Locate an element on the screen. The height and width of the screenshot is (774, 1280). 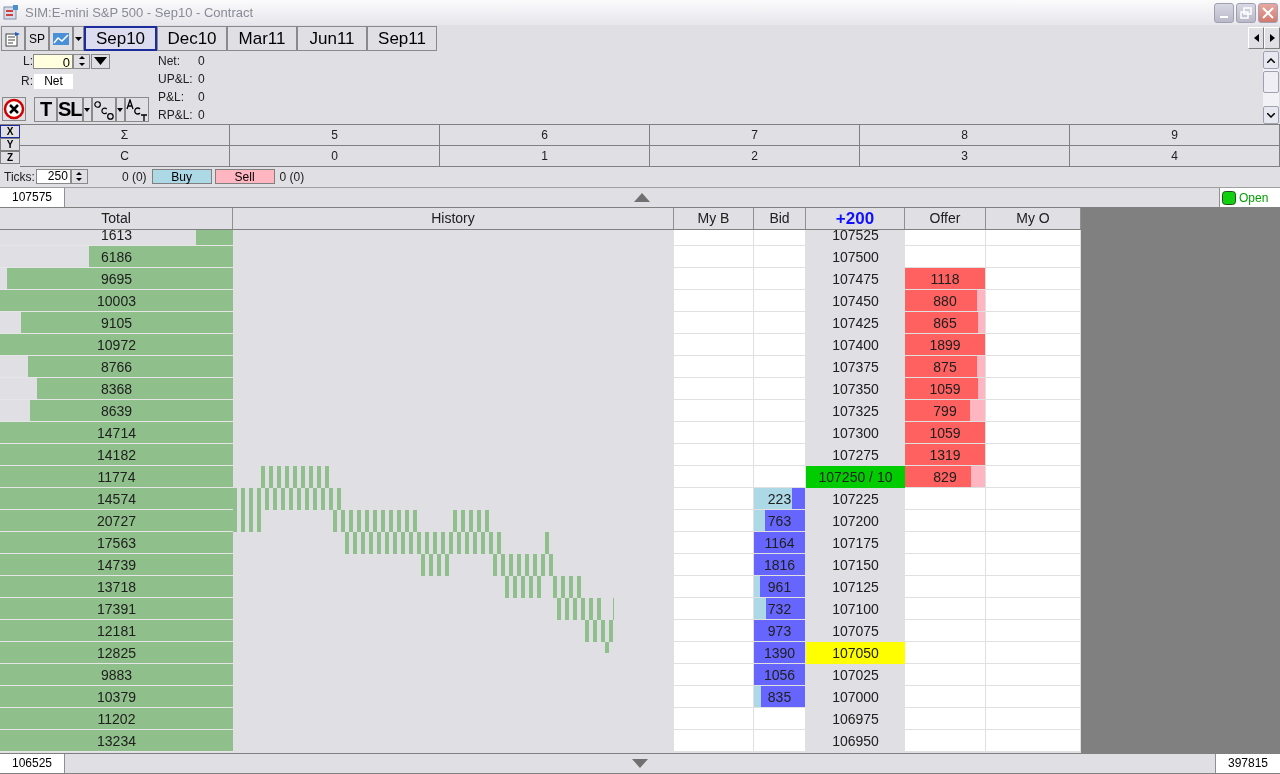
sell-button: Sell is located at coordinates (244, 176).